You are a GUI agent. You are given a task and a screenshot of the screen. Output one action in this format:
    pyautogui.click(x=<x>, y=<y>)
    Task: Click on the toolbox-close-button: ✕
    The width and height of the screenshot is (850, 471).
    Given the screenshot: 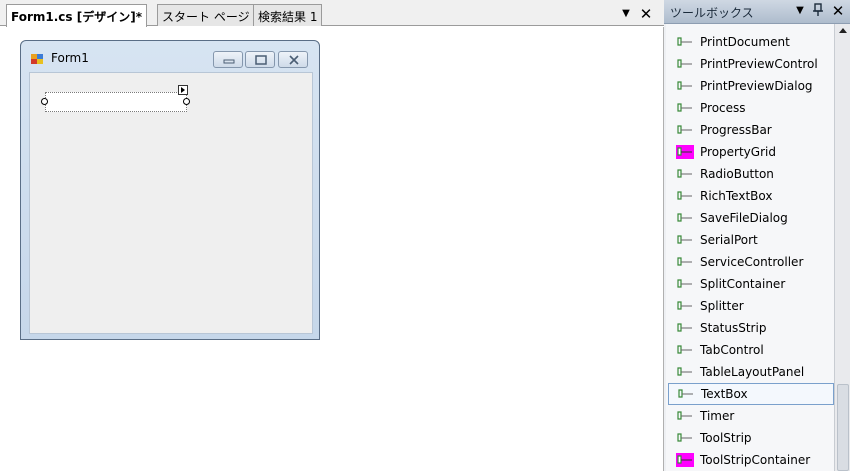 What is the action you would take?
    pyautogui.click(x=838, y=11)
    